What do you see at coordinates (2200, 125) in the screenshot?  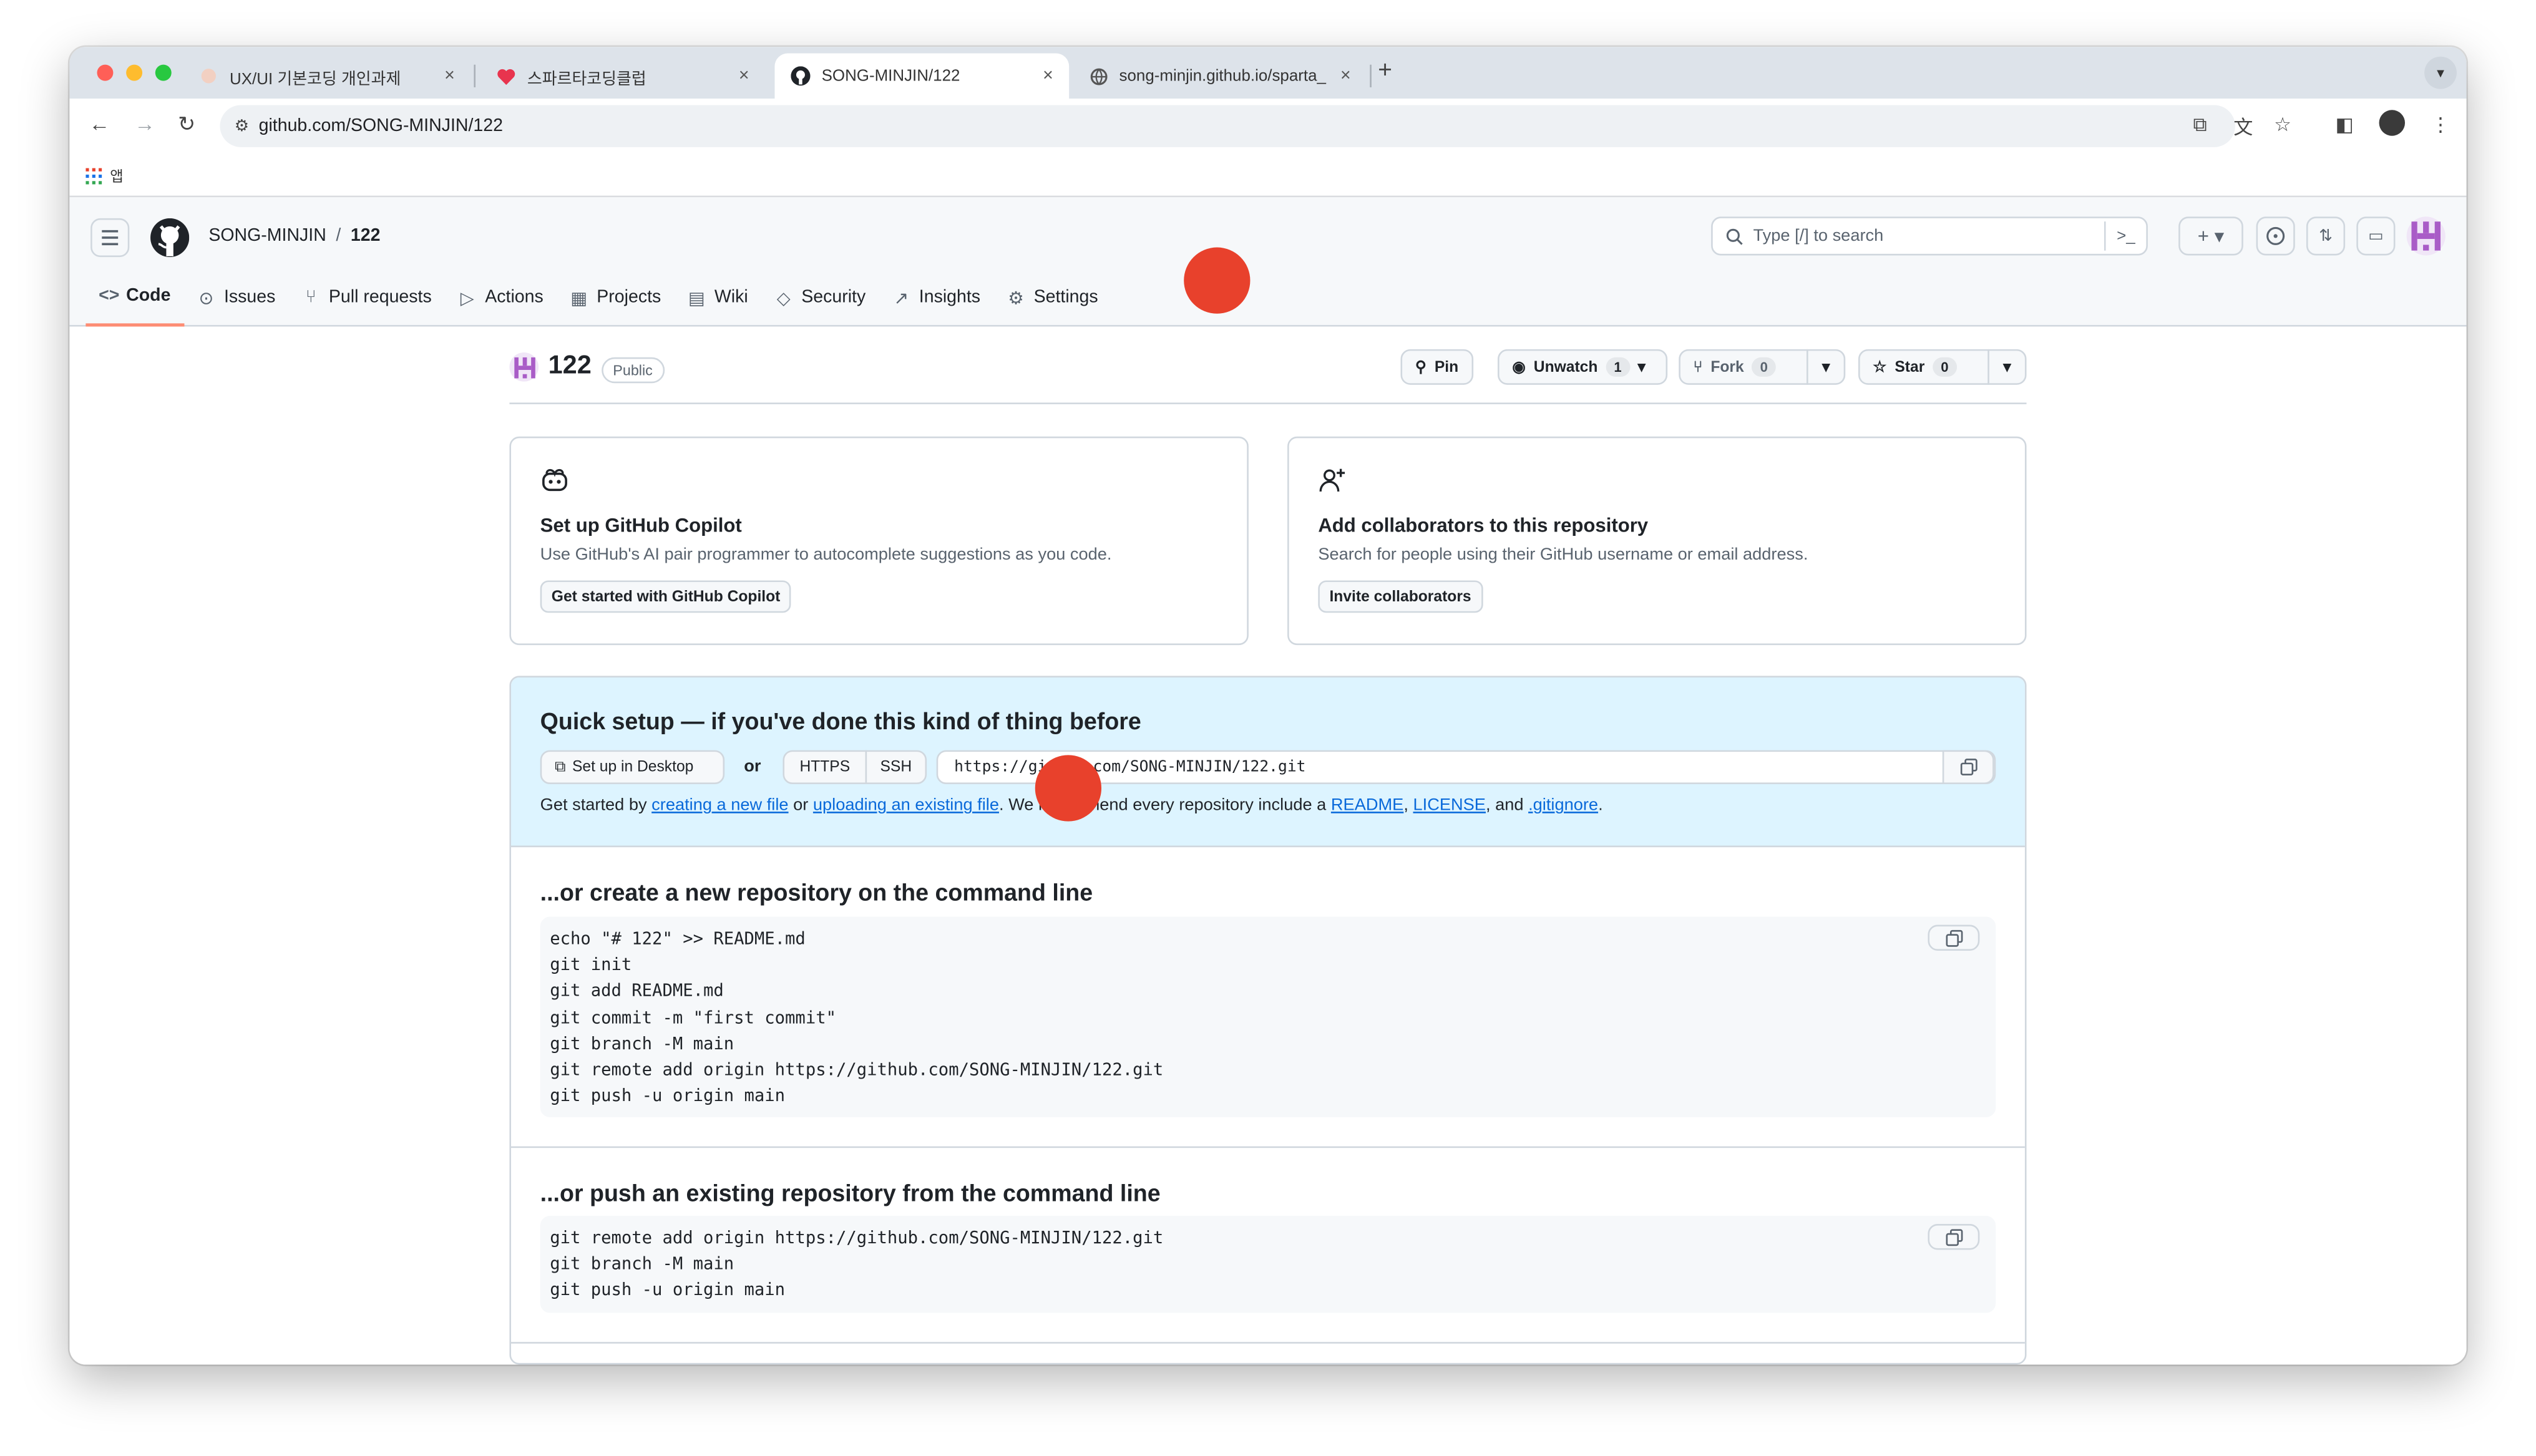 I see `install-app-icon: ⧉` at bounding box center [2200, 125].